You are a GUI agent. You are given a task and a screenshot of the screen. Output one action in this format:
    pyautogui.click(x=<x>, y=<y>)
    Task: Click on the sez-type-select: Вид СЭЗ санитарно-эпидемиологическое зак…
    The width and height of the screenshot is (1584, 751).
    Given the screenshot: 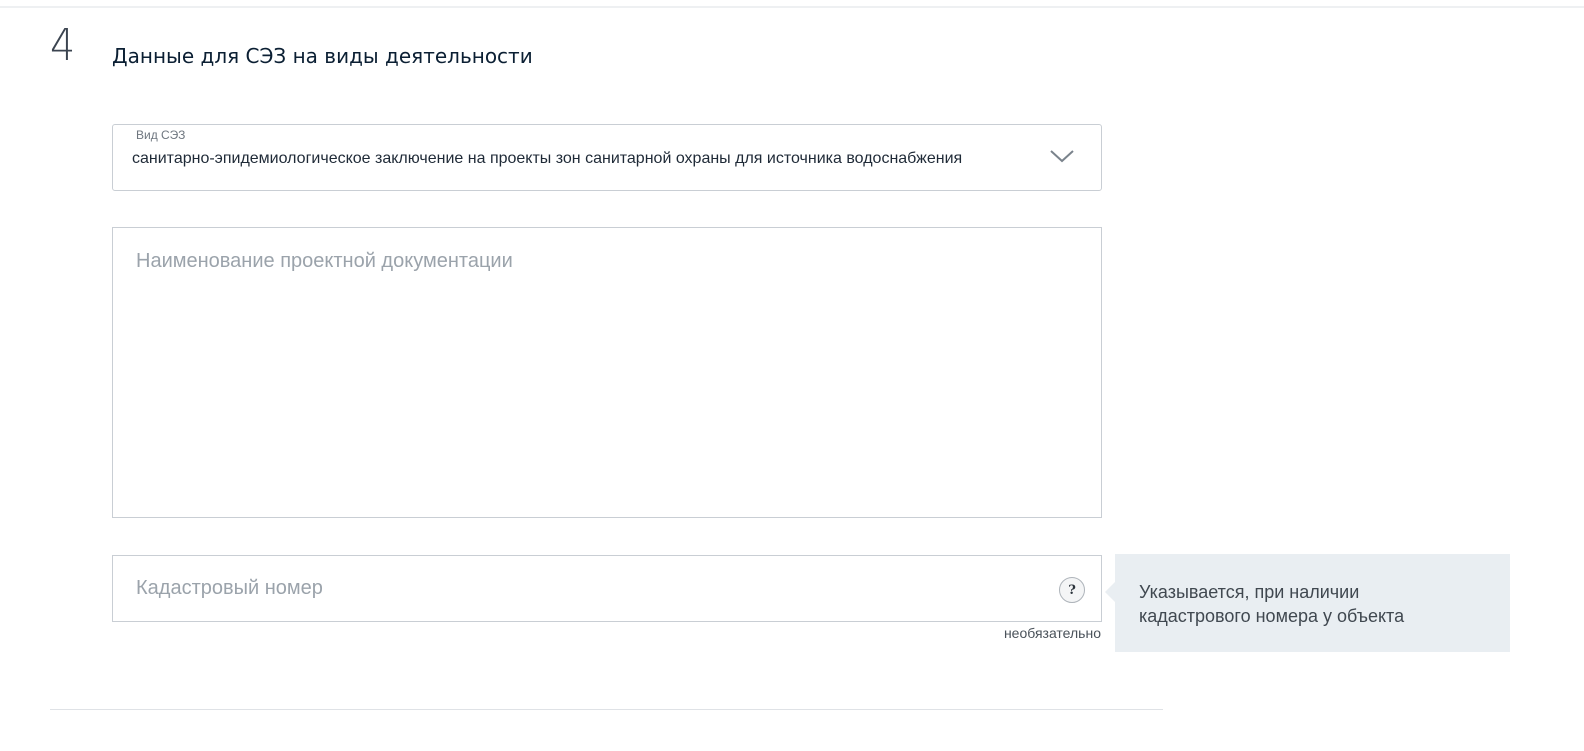 What is the action you would take?
    pyautogui.click(x=607, y=157)
    